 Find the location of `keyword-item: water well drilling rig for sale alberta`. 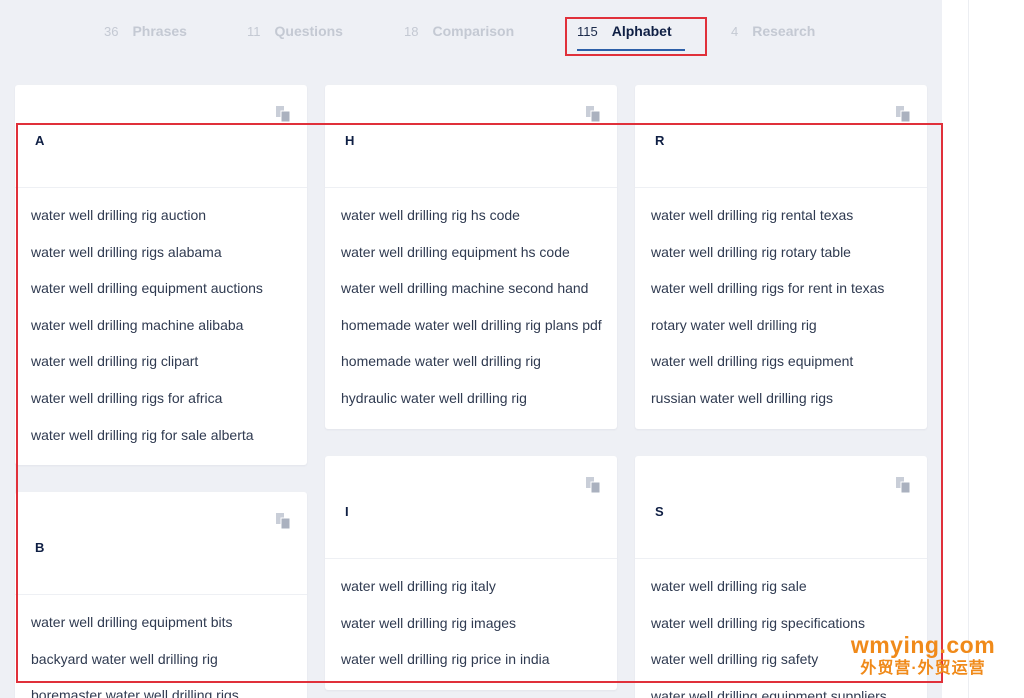

keyword-item: water well drilling rig for sale alberta is located at coordinates (161, 443).